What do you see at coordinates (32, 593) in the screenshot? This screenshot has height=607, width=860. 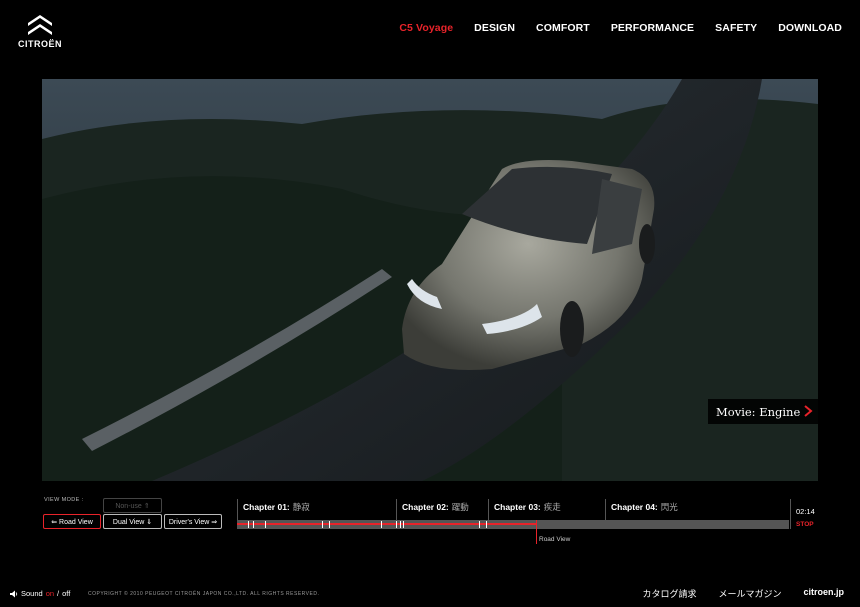 I see `sound-label: Sound` at bounding box center [32, 593].